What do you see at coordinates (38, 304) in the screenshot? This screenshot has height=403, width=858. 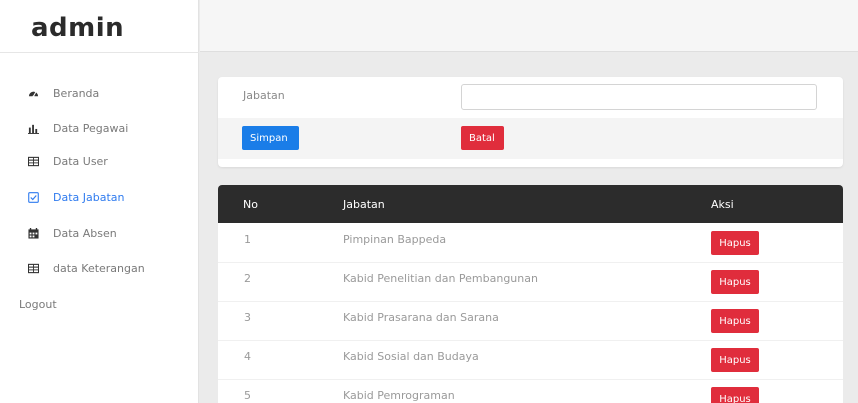 I see `logout-label: Logout` at bounding box center [38, 304].